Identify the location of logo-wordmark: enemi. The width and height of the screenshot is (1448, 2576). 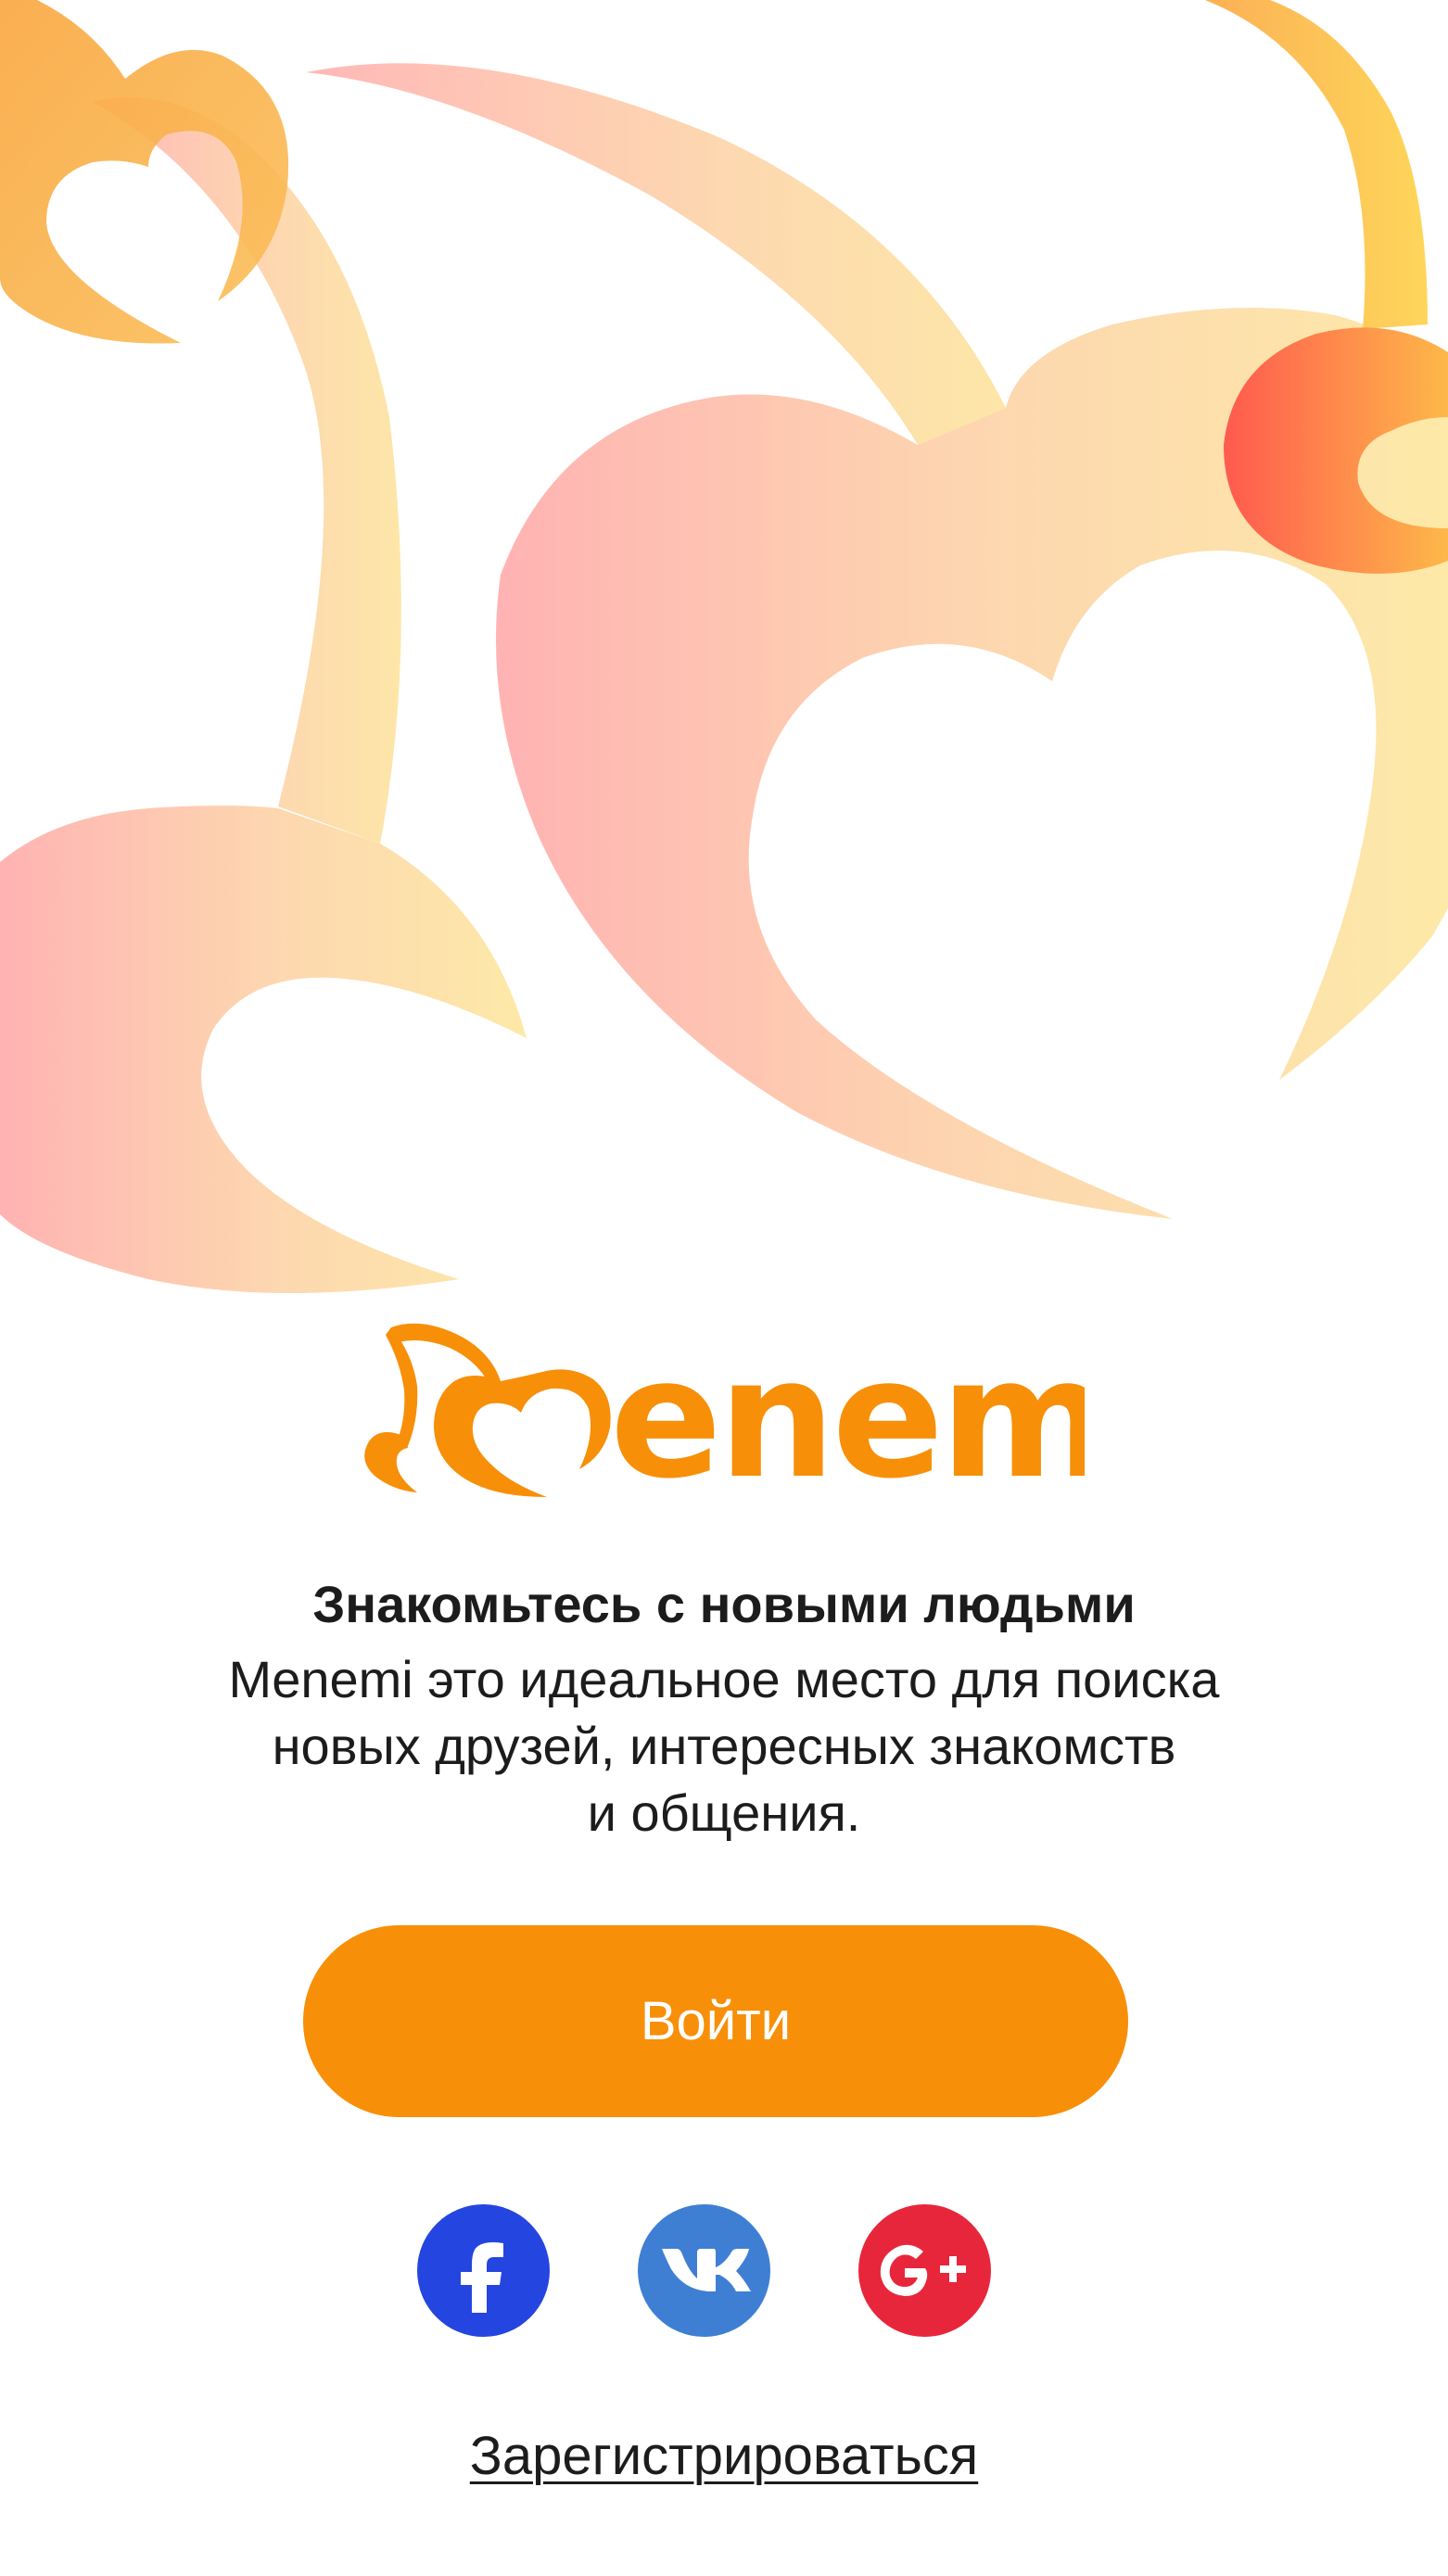
(848, 1412).